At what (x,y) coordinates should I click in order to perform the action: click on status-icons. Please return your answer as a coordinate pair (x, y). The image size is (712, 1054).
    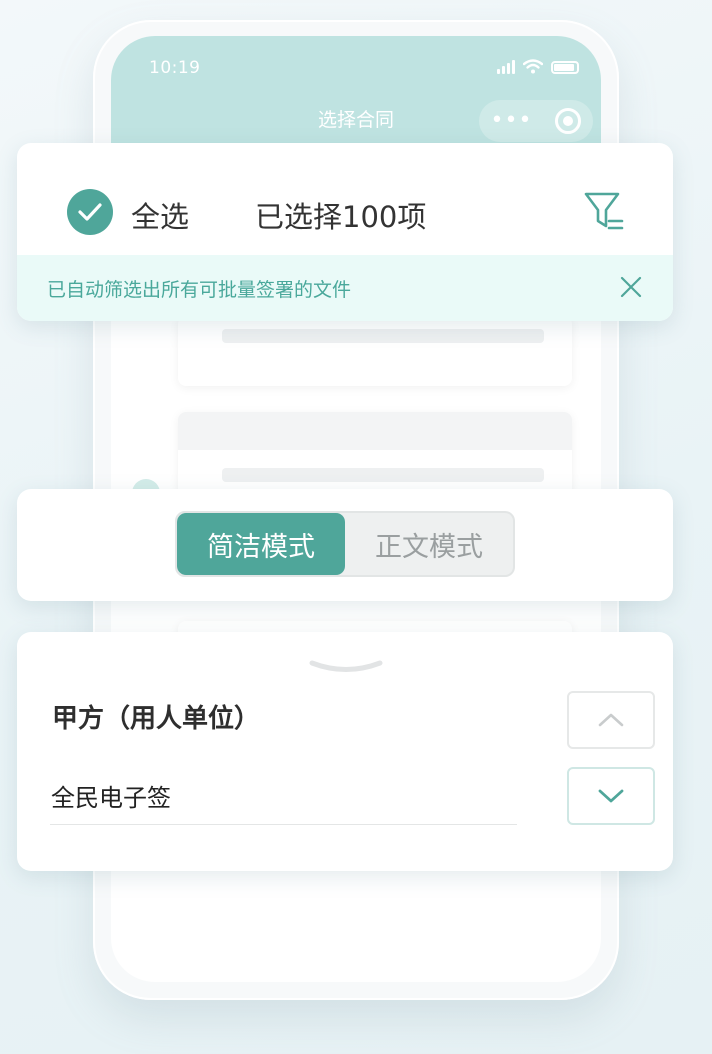
    Looking at the image, I should click on (538, 66).